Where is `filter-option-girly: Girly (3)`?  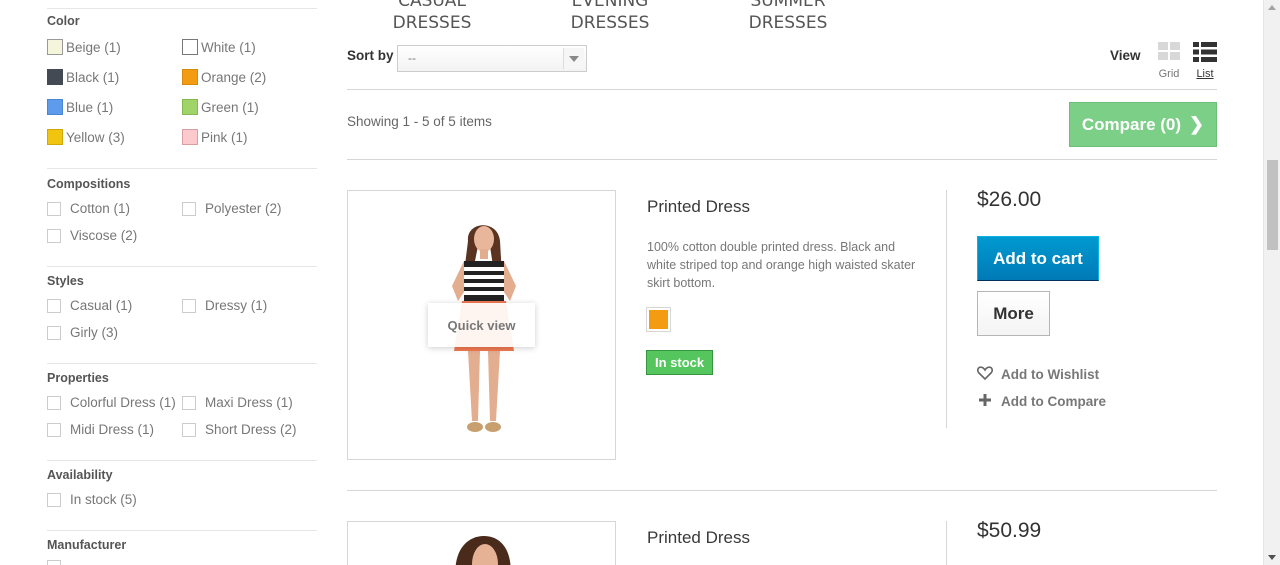
filter-option-girly: Girly (3) is located at coordinates (82, 332).